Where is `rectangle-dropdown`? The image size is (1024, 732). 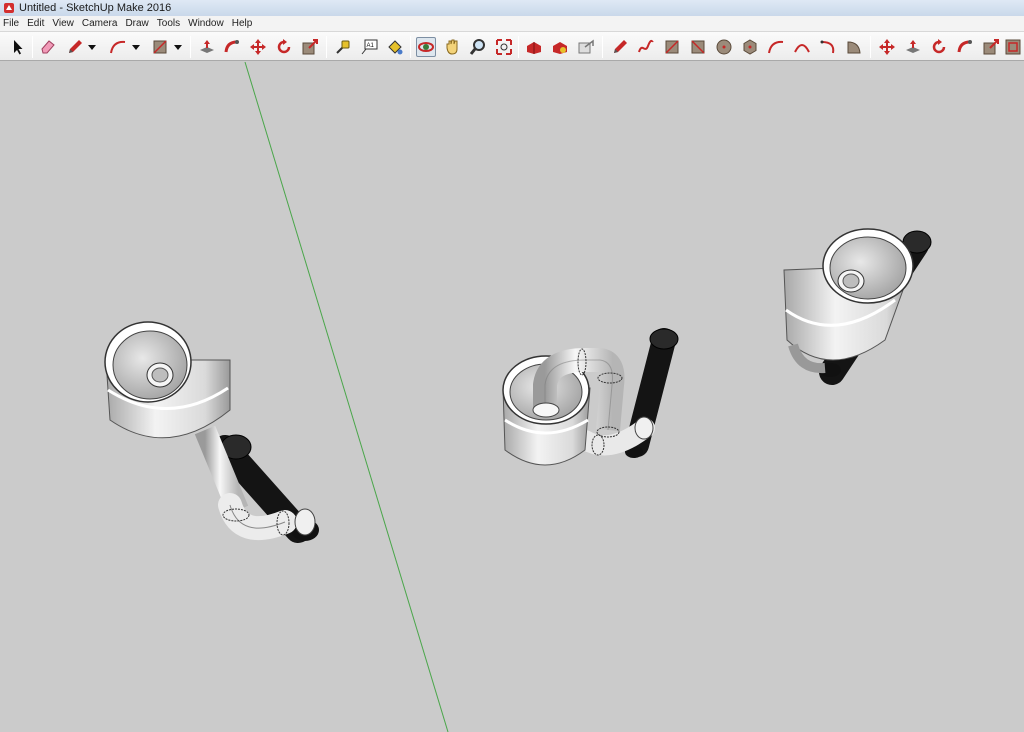 rectangle-dropdown is located at coordinates (178, 47).